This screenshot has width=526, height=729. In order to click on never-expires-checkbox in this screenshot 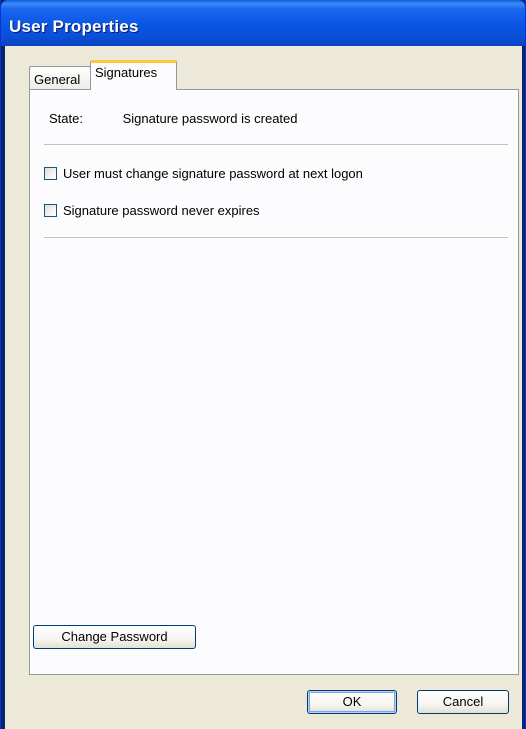, I will do `click(50, 210)`.